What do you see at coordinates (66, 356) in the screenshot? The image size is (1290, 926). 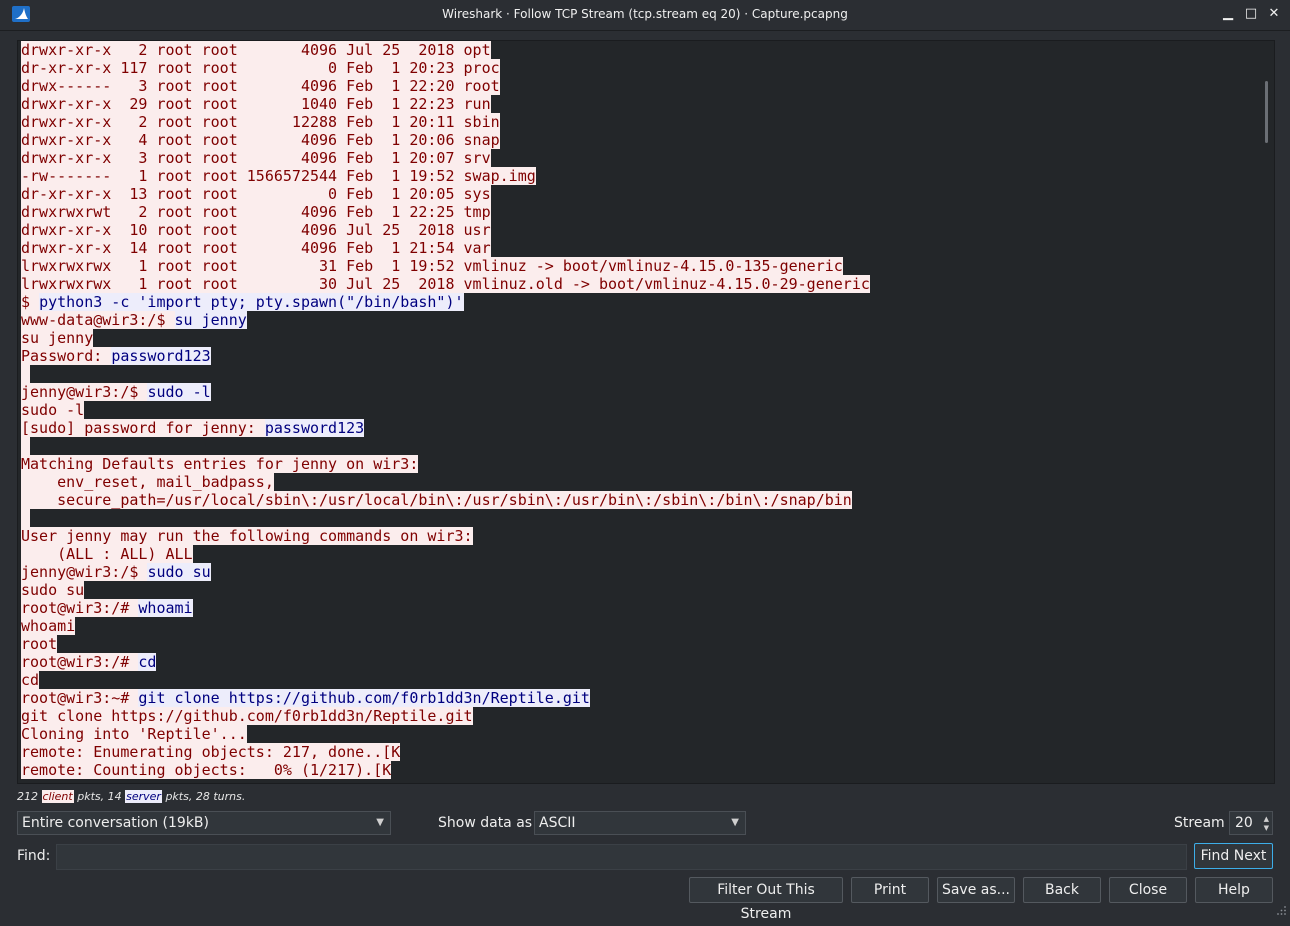 I see `client-segment: Password:` at bounding box center [66, 356].